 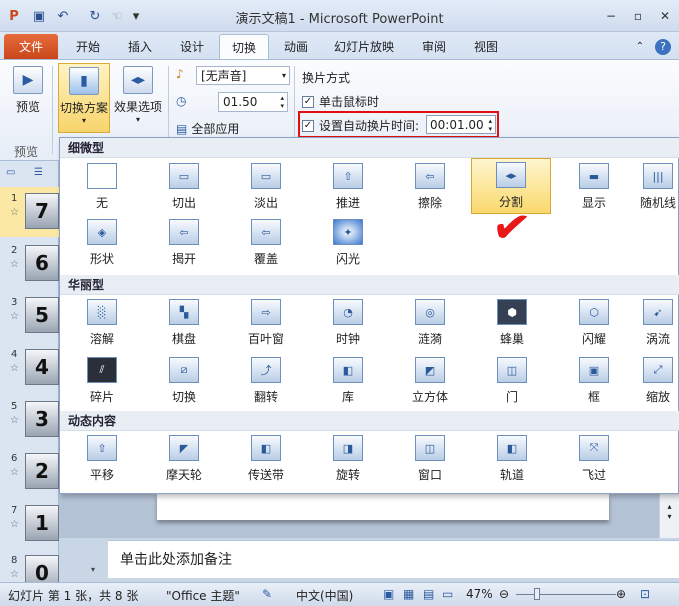 I want to click on transition-reveal: ▬ 显示, so click(x=594, y=186).